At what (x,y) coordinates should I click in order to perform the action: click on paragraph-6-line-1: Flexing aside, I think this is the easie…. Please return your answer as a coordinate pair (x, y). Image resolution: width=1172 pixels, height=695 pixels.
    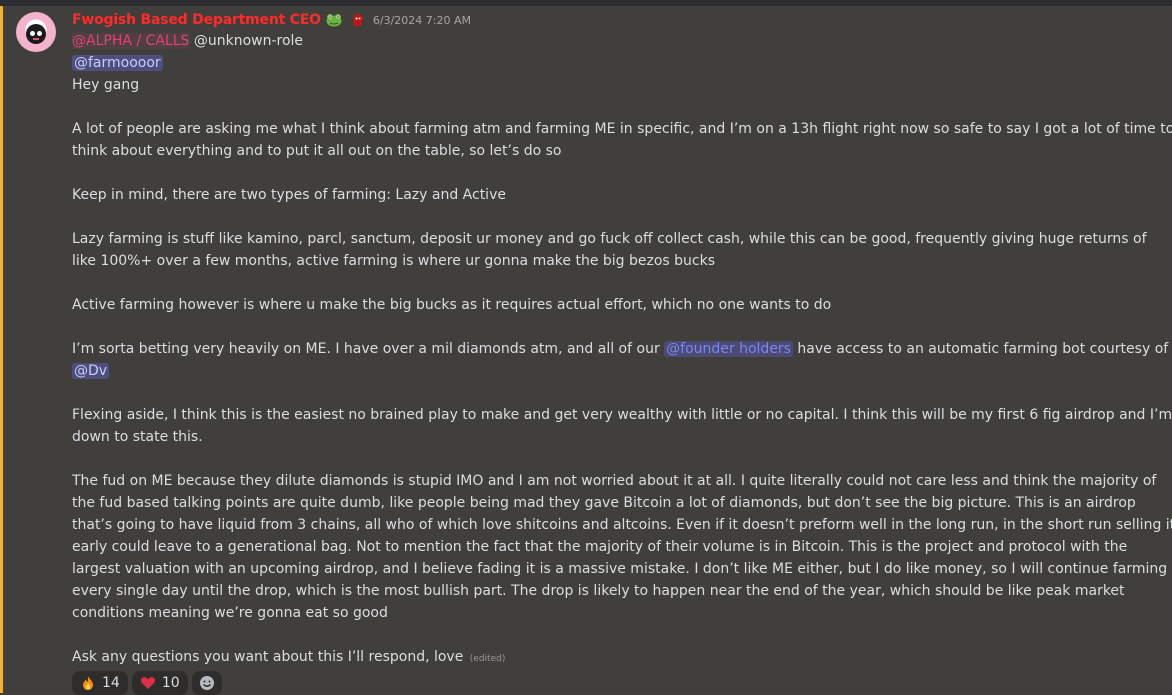
    Looking at the image, I should click on (622, 415).